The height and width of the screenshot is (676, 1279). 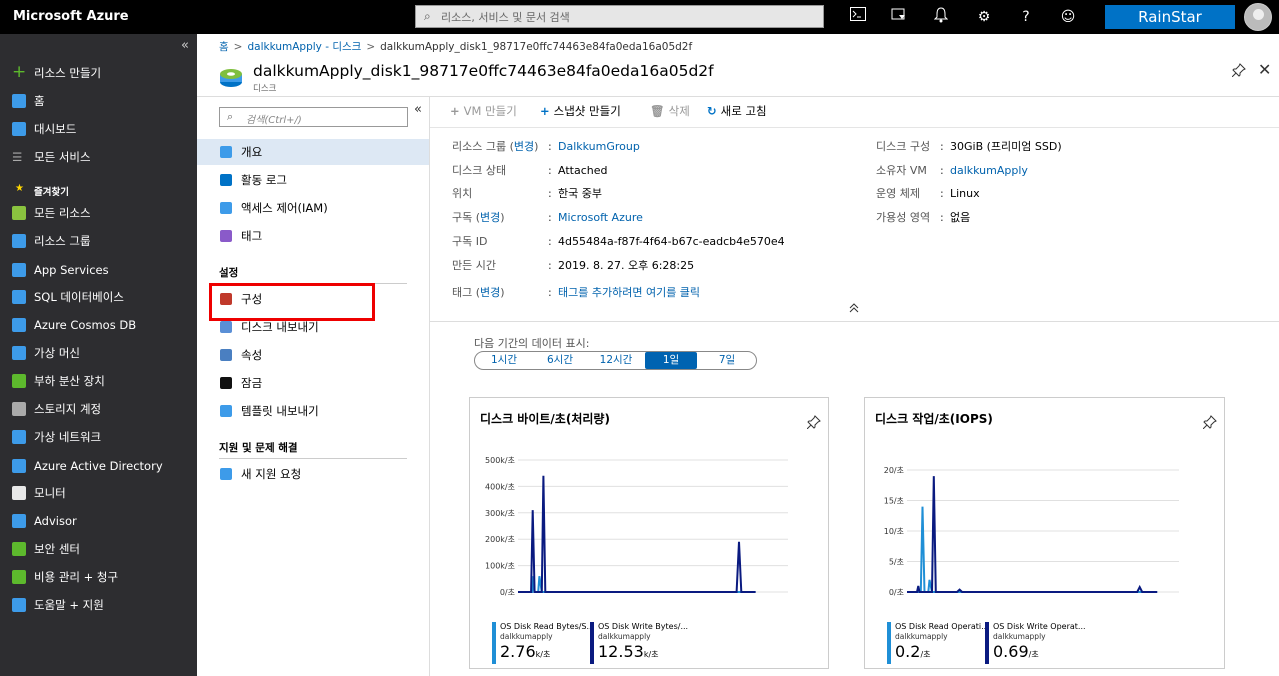 What do you see at coordinates (670, 111) in the screenshot?
I see `delete-button: 🗑 삭제` at bounding box center [670, 111].